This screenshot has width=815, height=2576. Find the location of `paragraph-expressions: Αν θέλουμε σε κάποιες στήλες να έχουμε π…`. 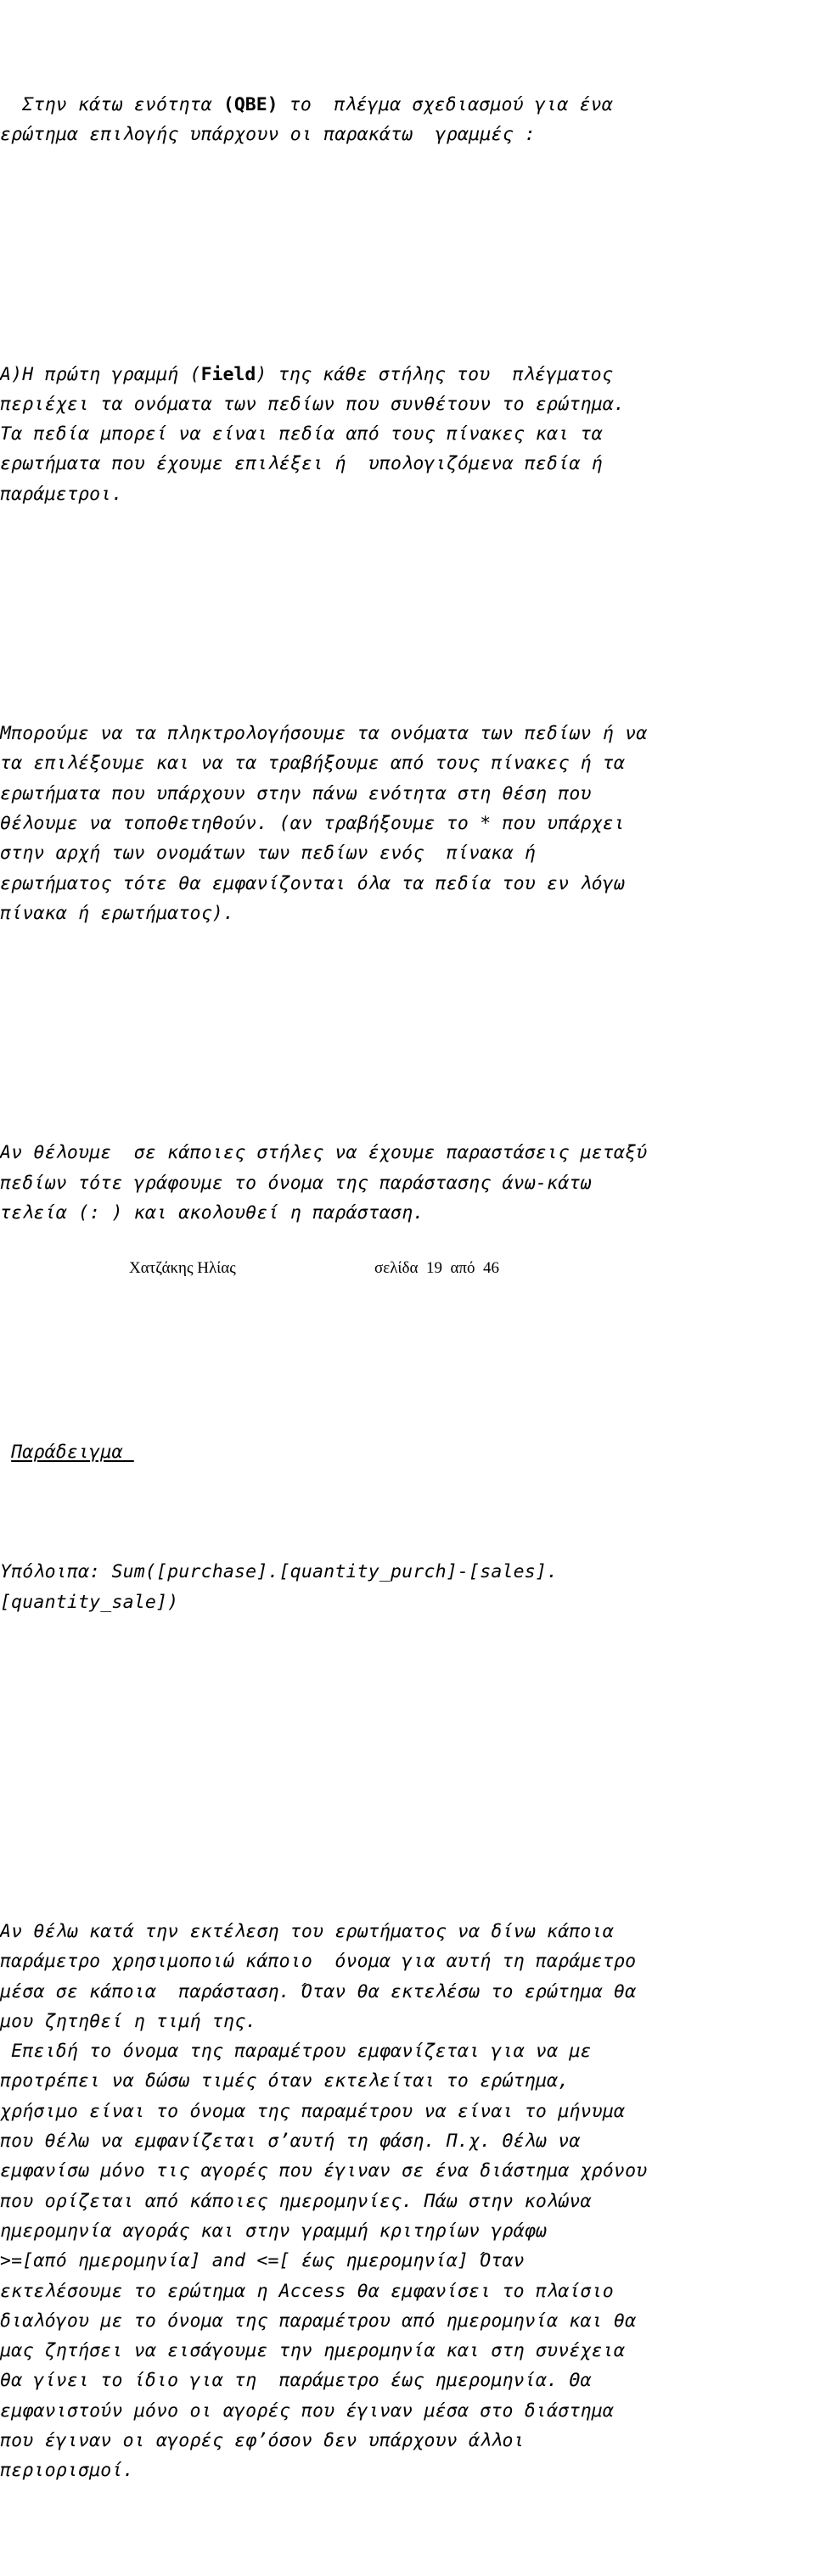

paragraph-expressions: Αν θέλουμε σε κάποιες στήλες να έχουμε π… is located at coordinates (324, 1183).